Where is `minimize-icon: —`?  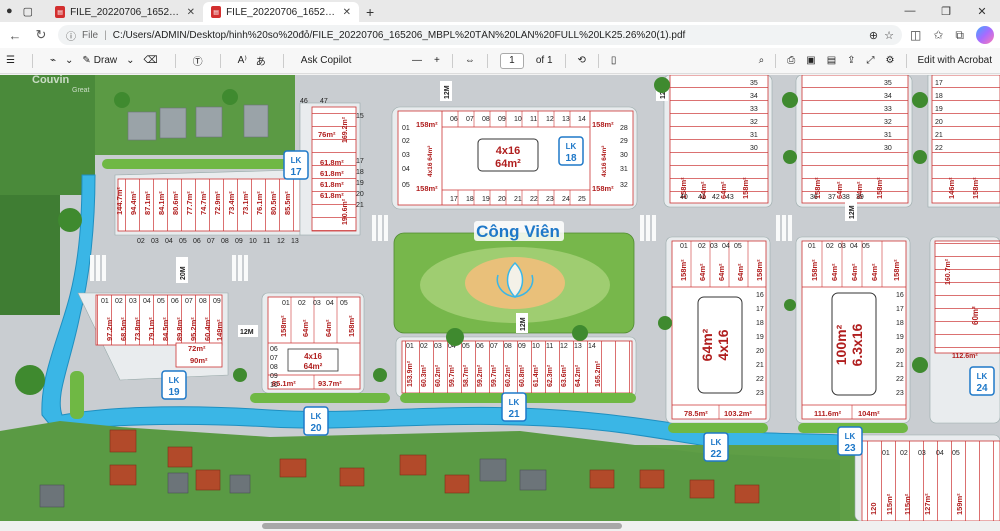
minimize-icon: — is located at coordinates (910, 11).